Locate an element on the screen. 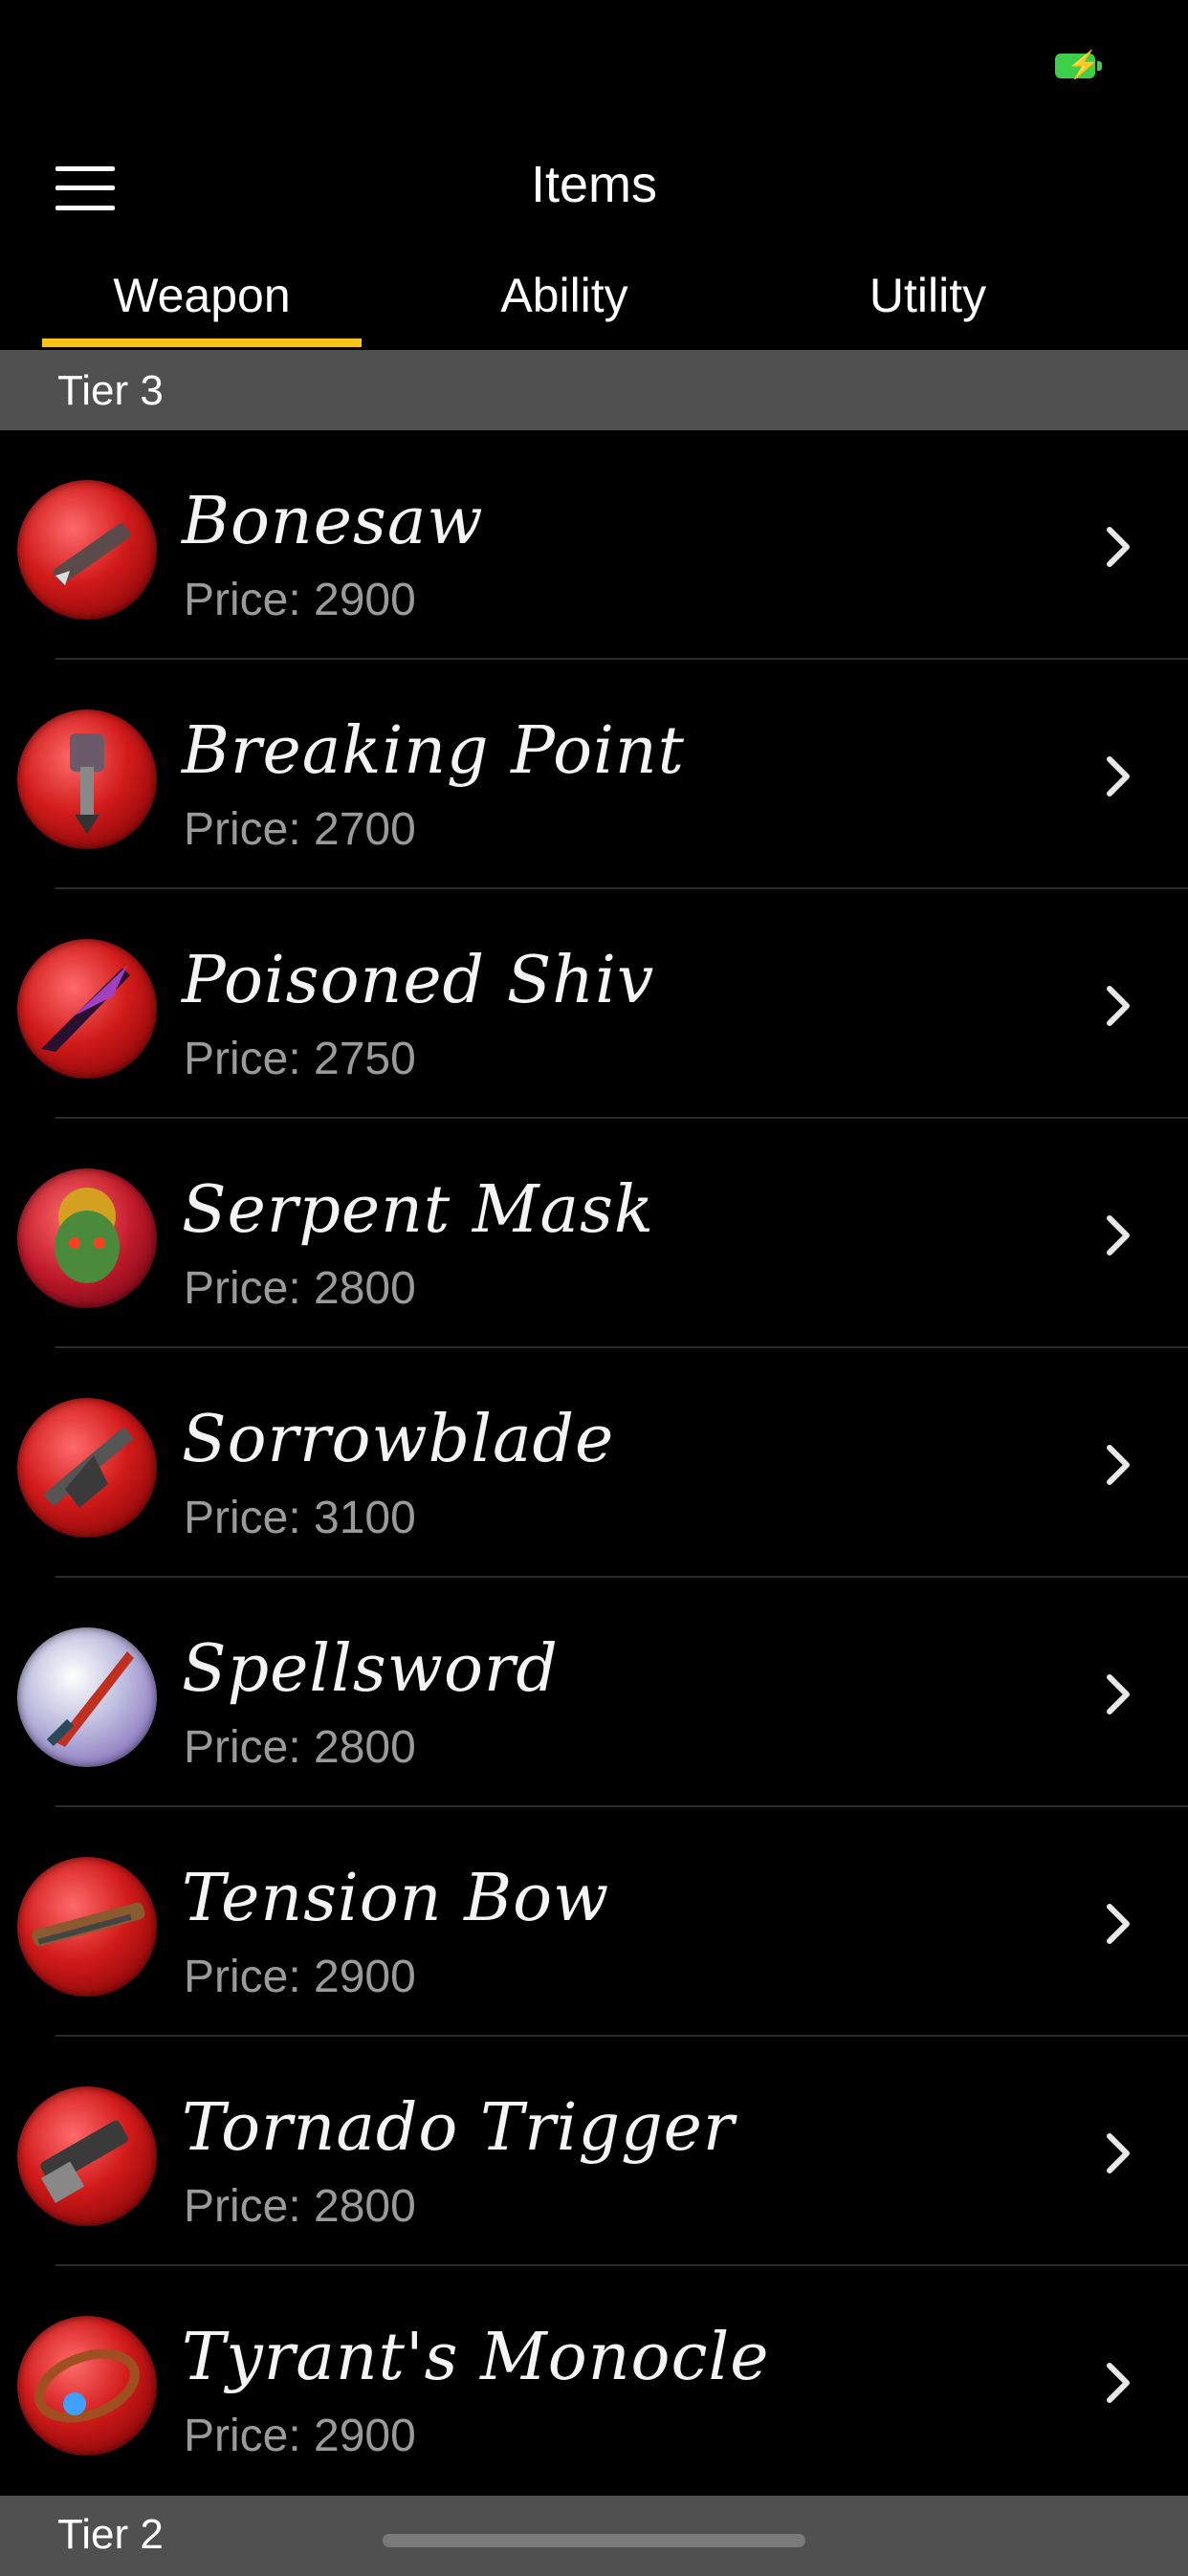  spellsword-icon is located at coordinates (87, 1697).